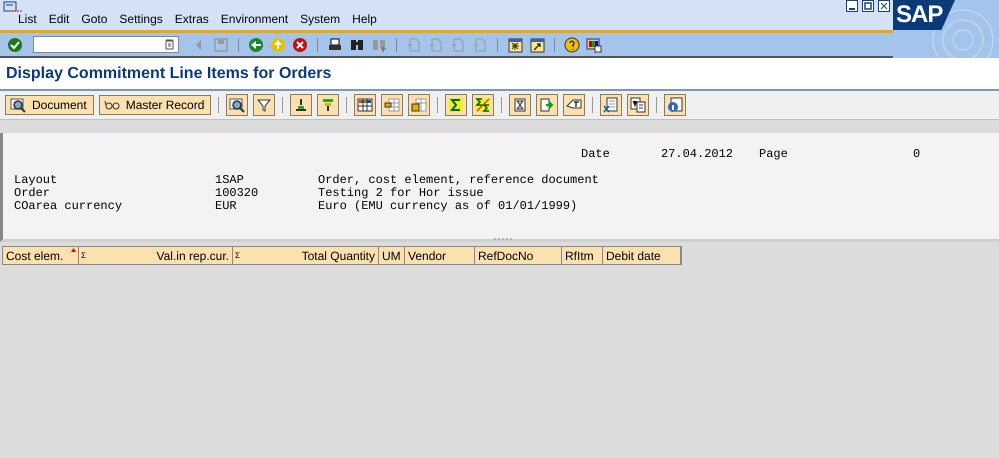 This screenshot has width=999, height=458. What do you see at coordinates (36, 180) in the screenshot?
I see `info-label: Layout` at bounding box center [36, 180].